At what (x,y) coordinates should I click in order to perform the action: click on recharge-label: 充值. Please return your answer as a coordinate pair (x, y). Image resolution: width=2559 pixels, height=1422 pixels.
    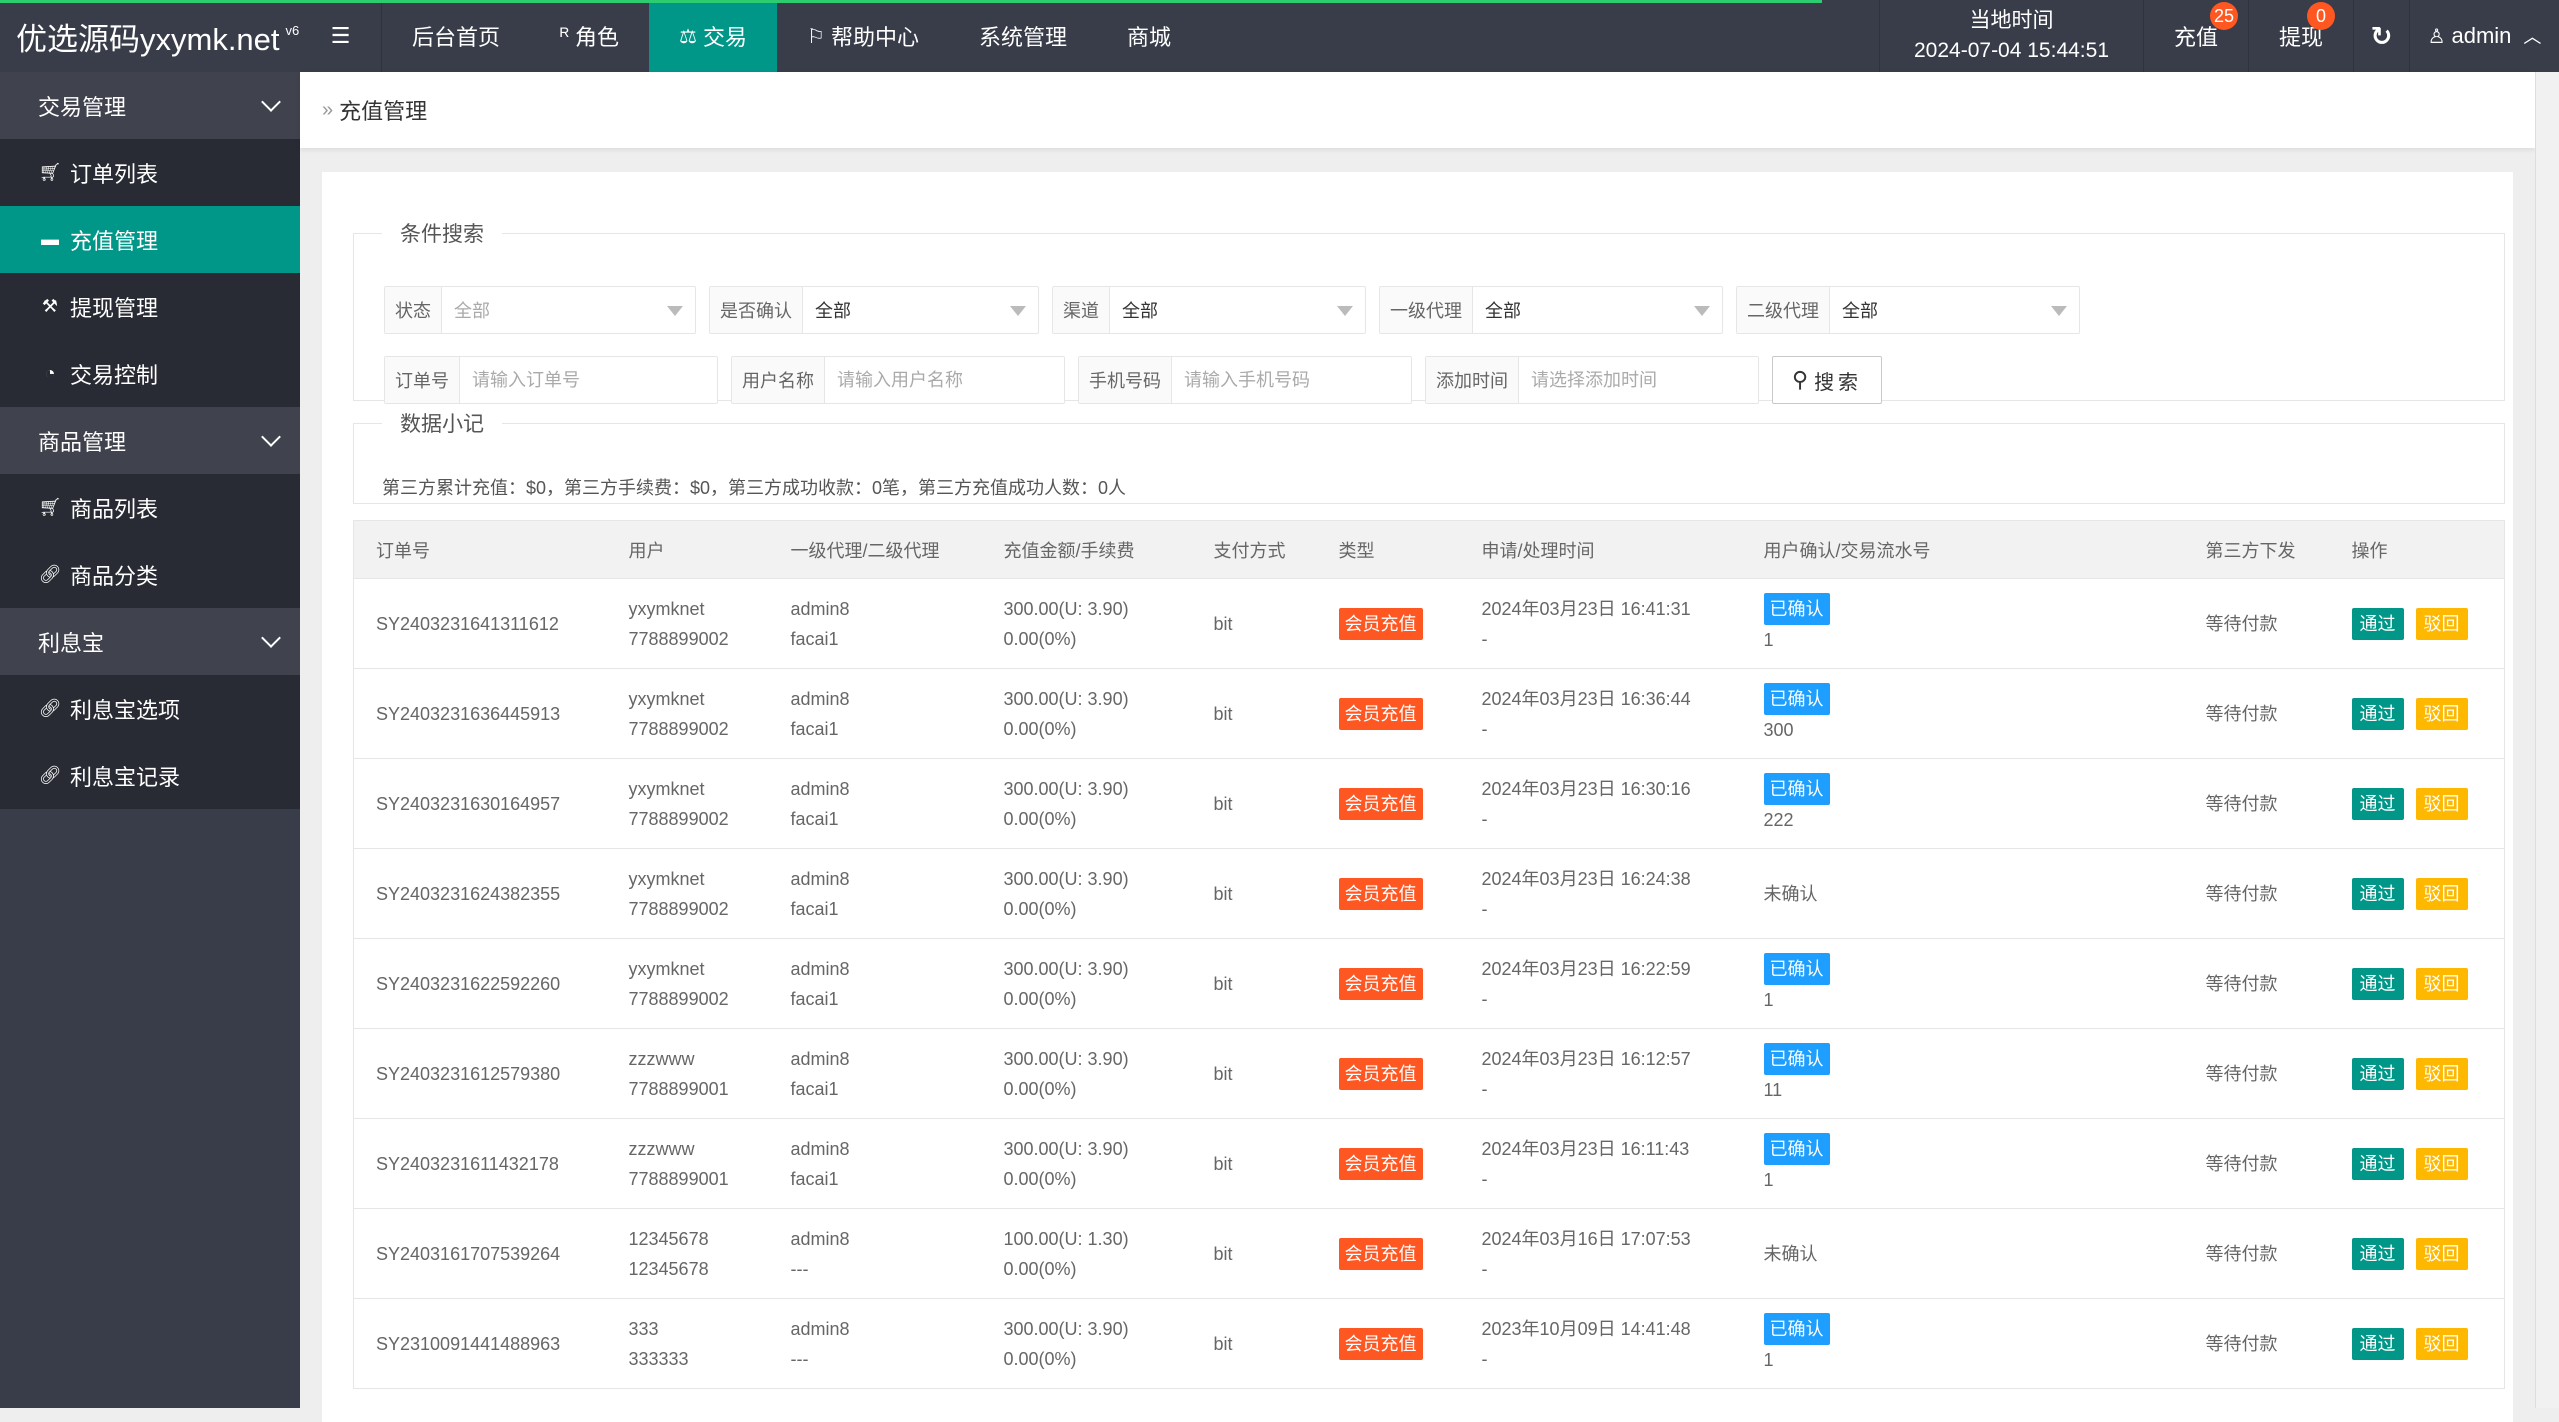
    Looking at the image, I should click on (2195, 37).